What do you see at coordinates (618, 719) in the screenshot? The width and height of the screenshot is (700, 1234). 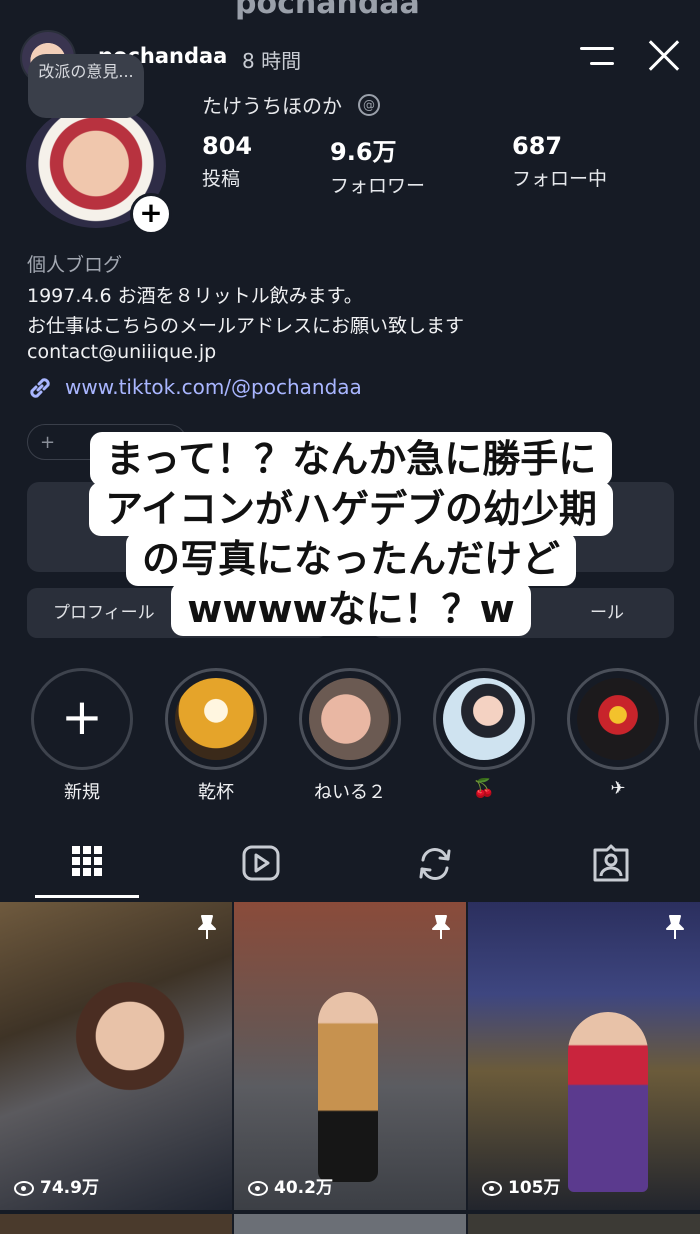 I see `sign-photo` at bounding box center [618, 719].